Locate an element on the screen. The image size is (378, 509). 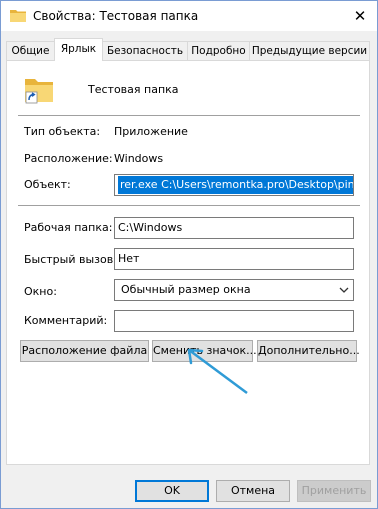
tab-shortcut: Ярлык is located at coordinates (78, 49).